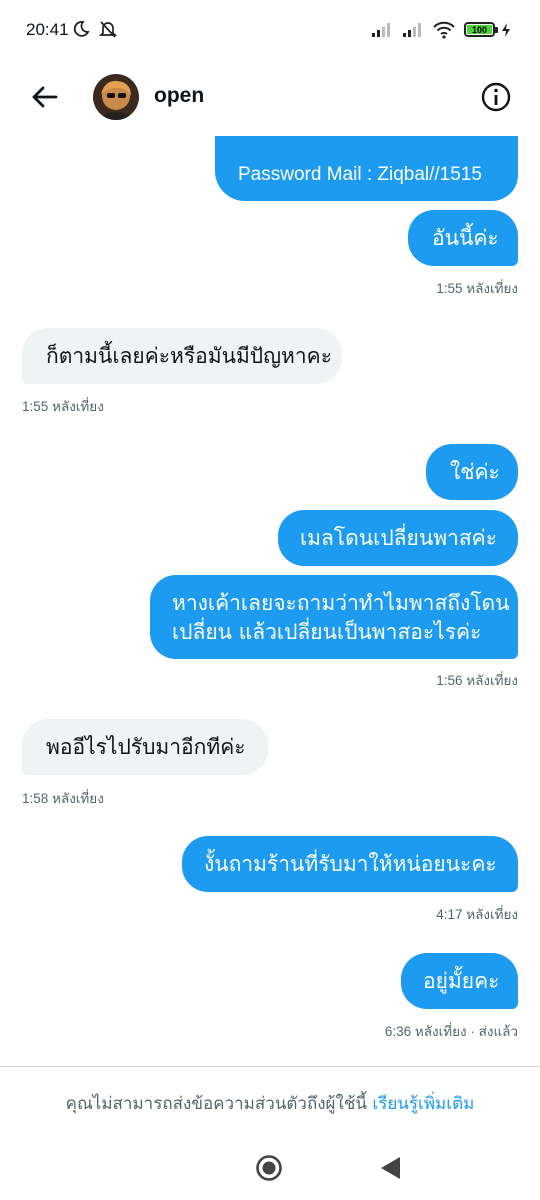 This screenshot has width=540, height=1200. I want to click on message-text: งั้นถามร้านที่รับมาให้หน่อยนะคะ, so click(350, 864).